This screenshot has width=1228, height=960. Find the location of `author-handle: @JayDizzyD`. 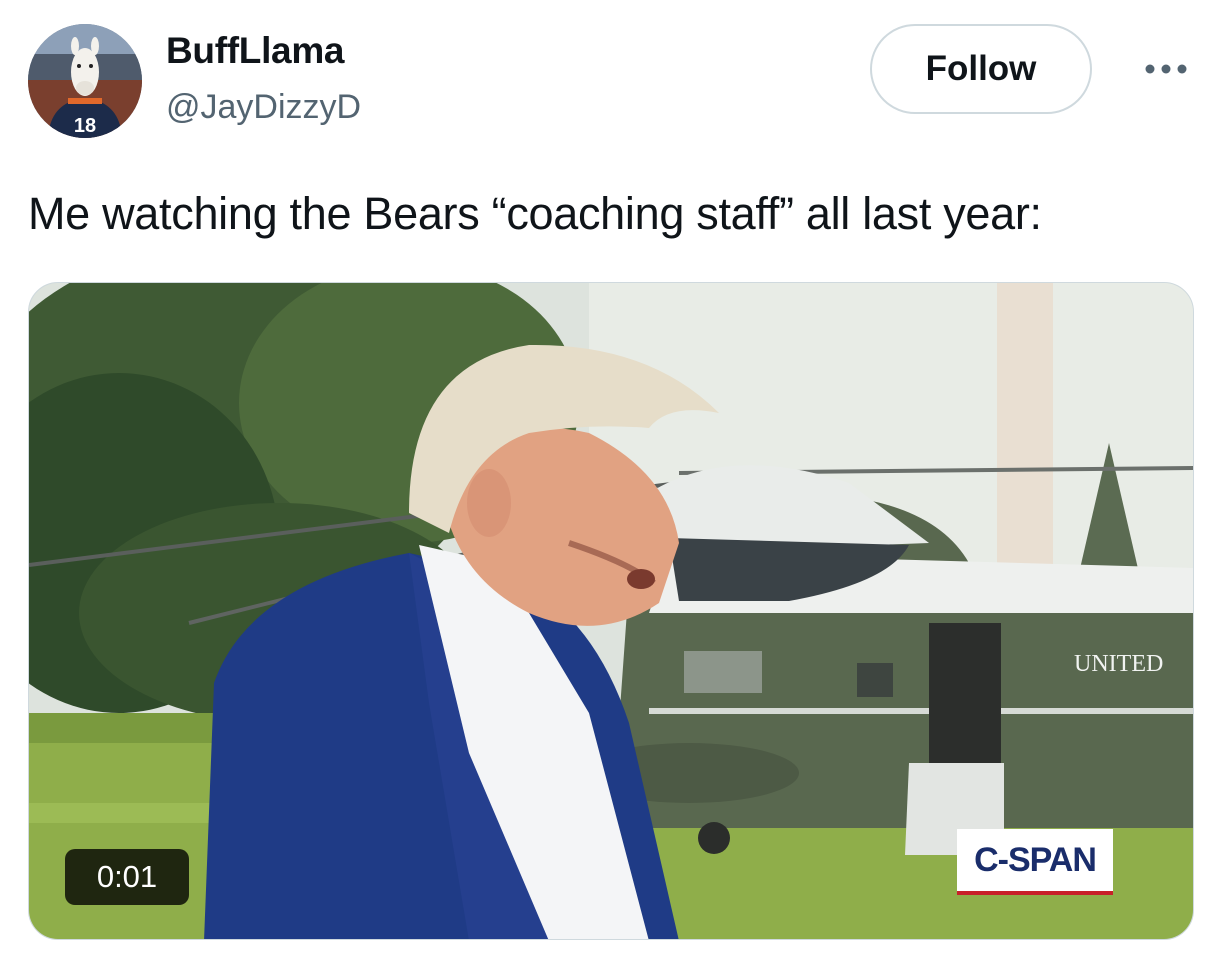

author-handle: @JayDizzyD is located at coordinates (263, 107).